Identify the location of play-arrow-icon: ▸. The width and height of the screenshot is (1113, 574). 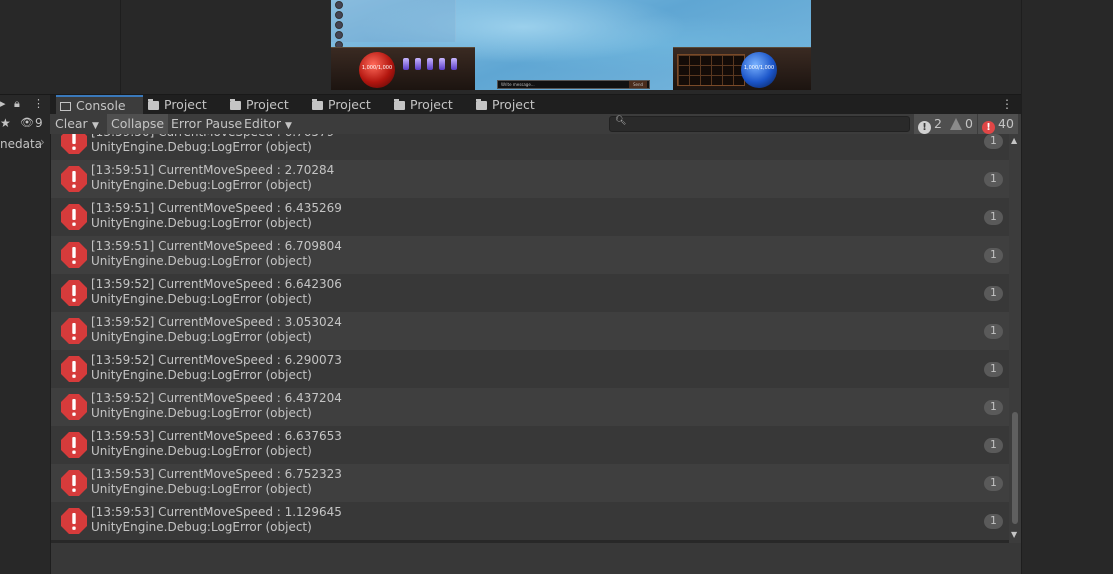
(3, 103).